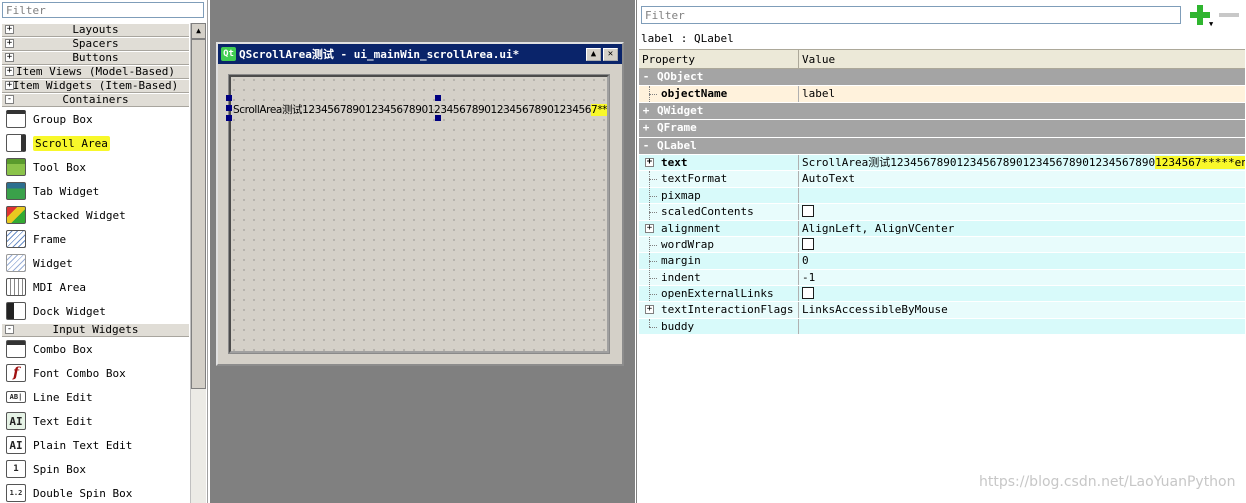  What do you see at coordinates (95, 167) in the screenshot?
I see `widget-item-tool-box: Tool Box` at bounding box center [95, 167].